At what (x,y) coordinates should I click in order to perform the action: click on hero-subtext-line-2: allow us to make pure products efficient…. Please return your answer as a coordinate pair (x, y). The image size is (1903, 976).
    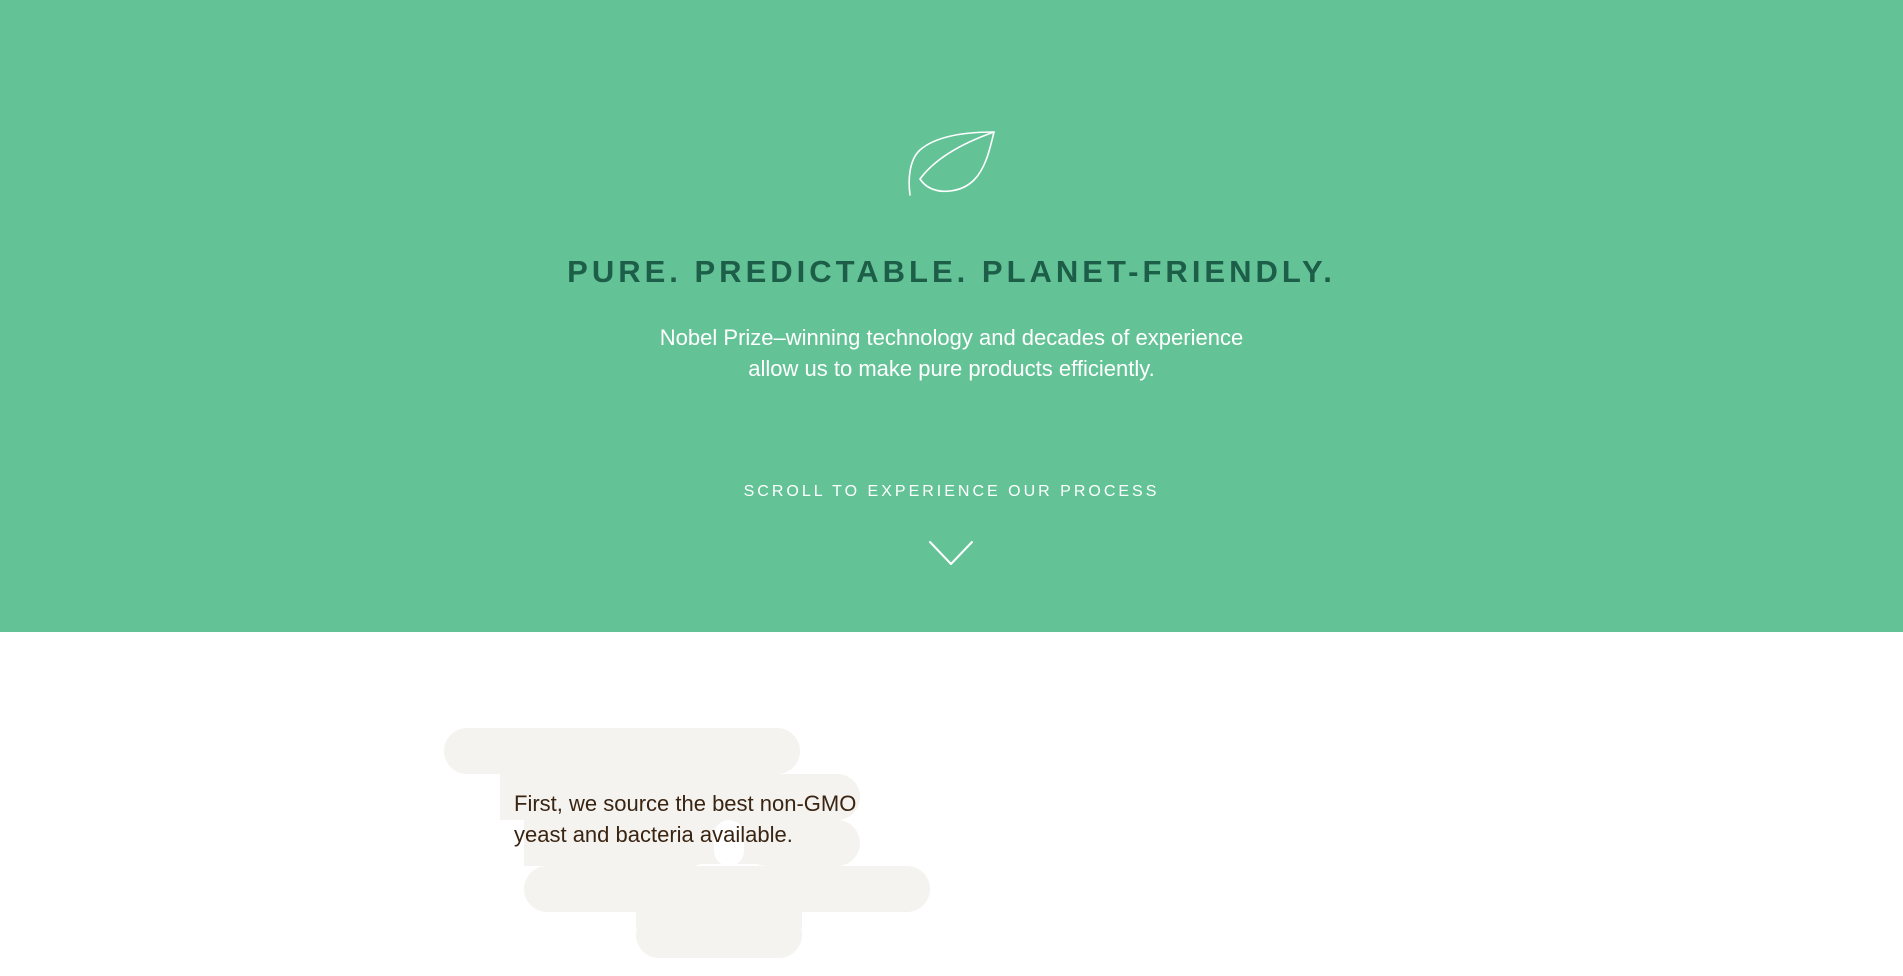
    Looking at the image, I should click on (951, 368).